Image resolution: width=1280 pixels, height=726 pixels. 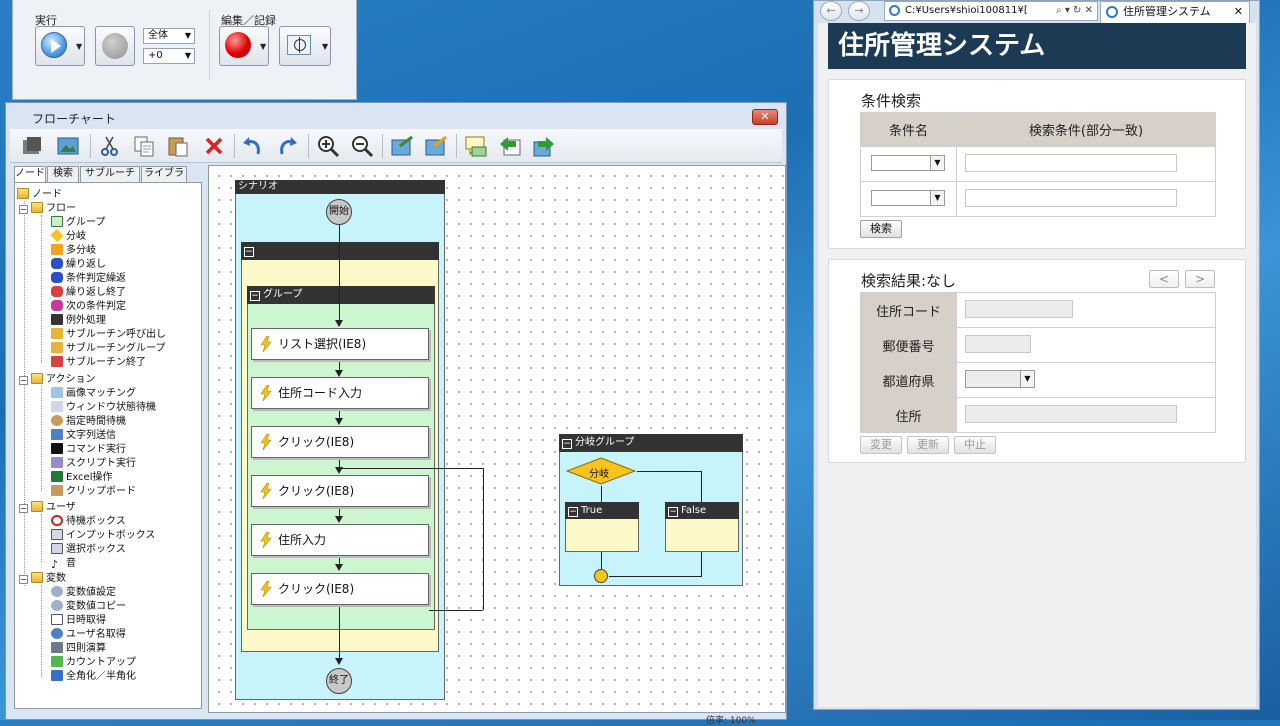 I want to click on postal-code-field, so click(x=998, y=343).